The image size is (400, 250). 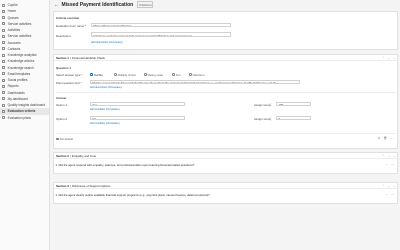 I want to click on section-3-actions: ⌃ ⌄ ⋯, so click(x=389, y=186).